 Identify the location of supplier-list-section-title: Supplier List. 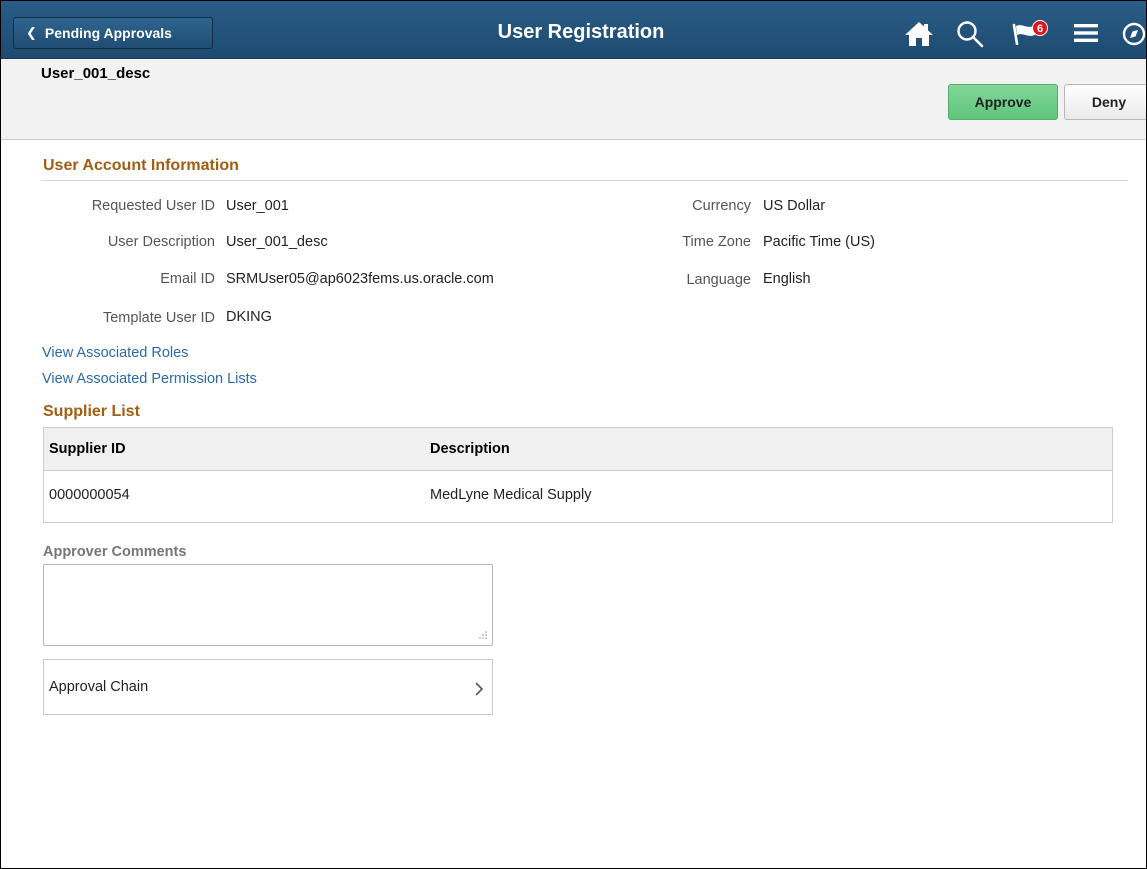
(91, 411).